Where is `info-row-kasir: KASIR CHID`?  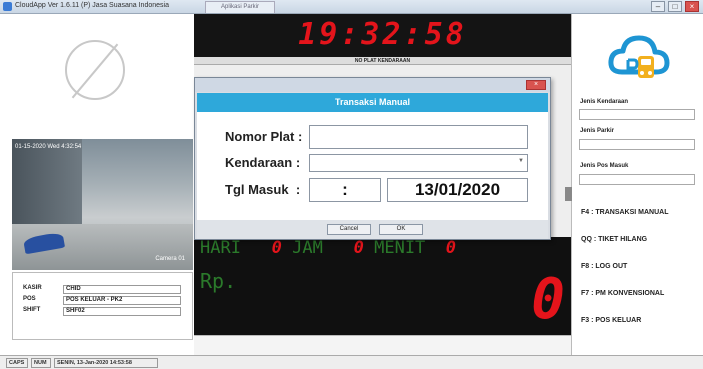
info-row-kasir: KASIR CHID is located at coordinates (103, 290).